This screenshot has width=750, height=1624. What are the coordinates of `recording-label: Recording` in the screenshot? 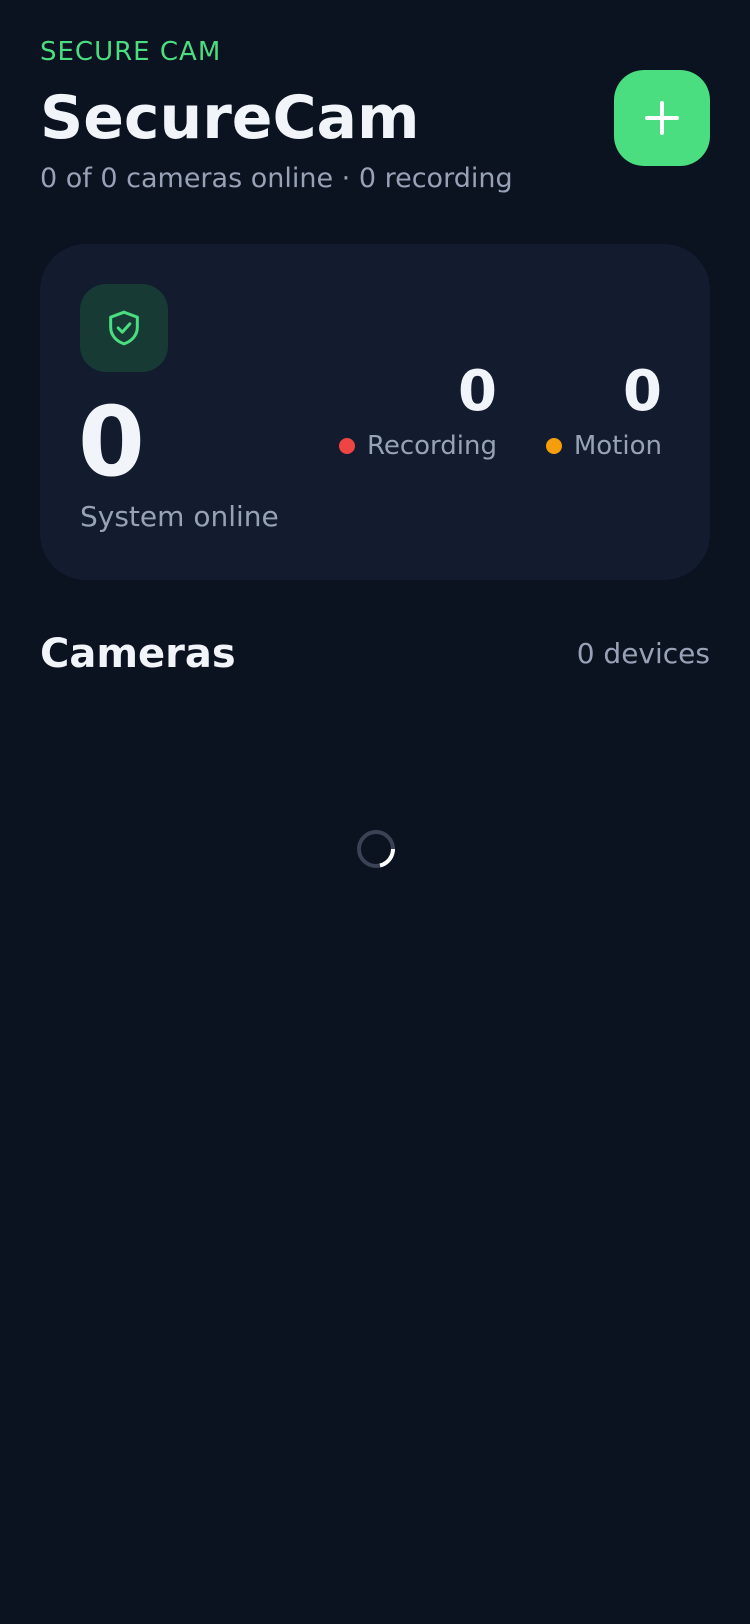 It's located at (431, 446).